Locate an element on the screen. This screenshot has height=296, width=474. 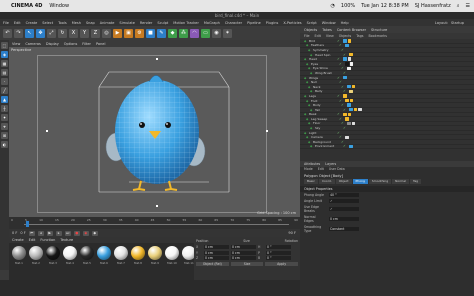
undo-icon: ↶ is located at coordinates (7, 33).